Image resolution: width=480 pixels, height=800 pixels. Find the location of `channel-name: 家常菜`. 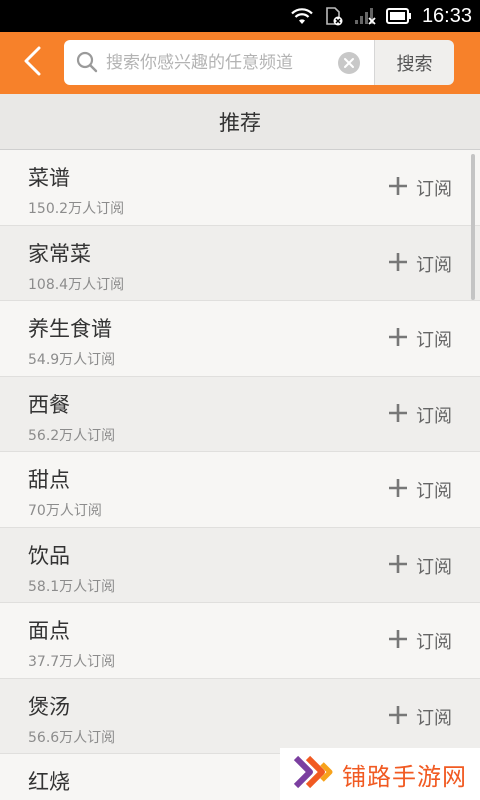

channel-name: 家常菜 is located at coordinates (59, 253).